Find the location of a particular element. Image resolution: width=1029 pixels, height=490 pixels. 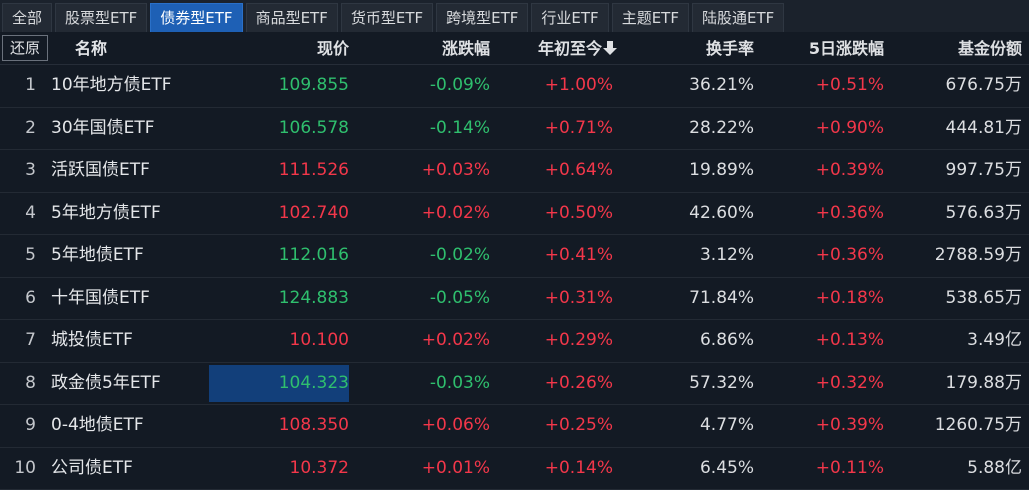

row-shares: 1260.75万 is located at coordinates (978, 425).